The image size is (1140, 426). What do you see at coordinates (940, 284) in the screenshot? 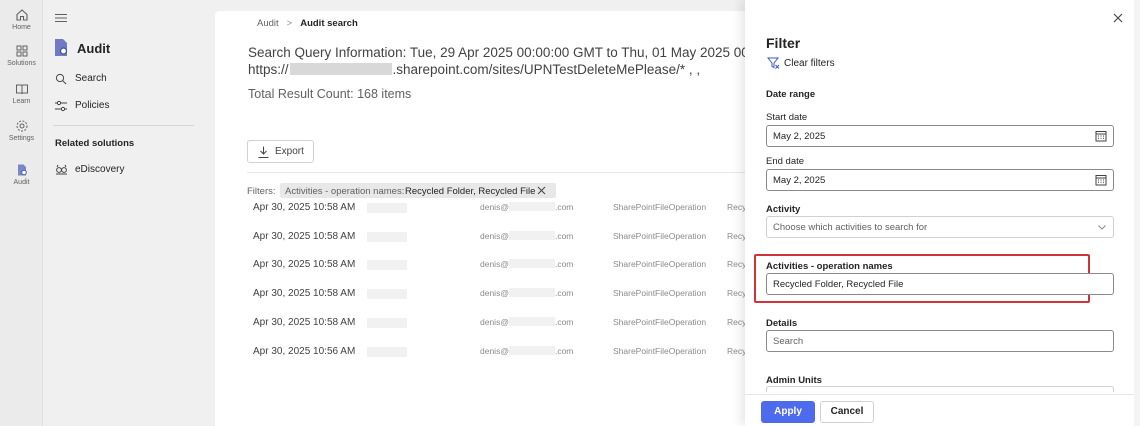
I see `operation-names-input: Recycled Folder, Recycled File` at bounding box center [940, 284].